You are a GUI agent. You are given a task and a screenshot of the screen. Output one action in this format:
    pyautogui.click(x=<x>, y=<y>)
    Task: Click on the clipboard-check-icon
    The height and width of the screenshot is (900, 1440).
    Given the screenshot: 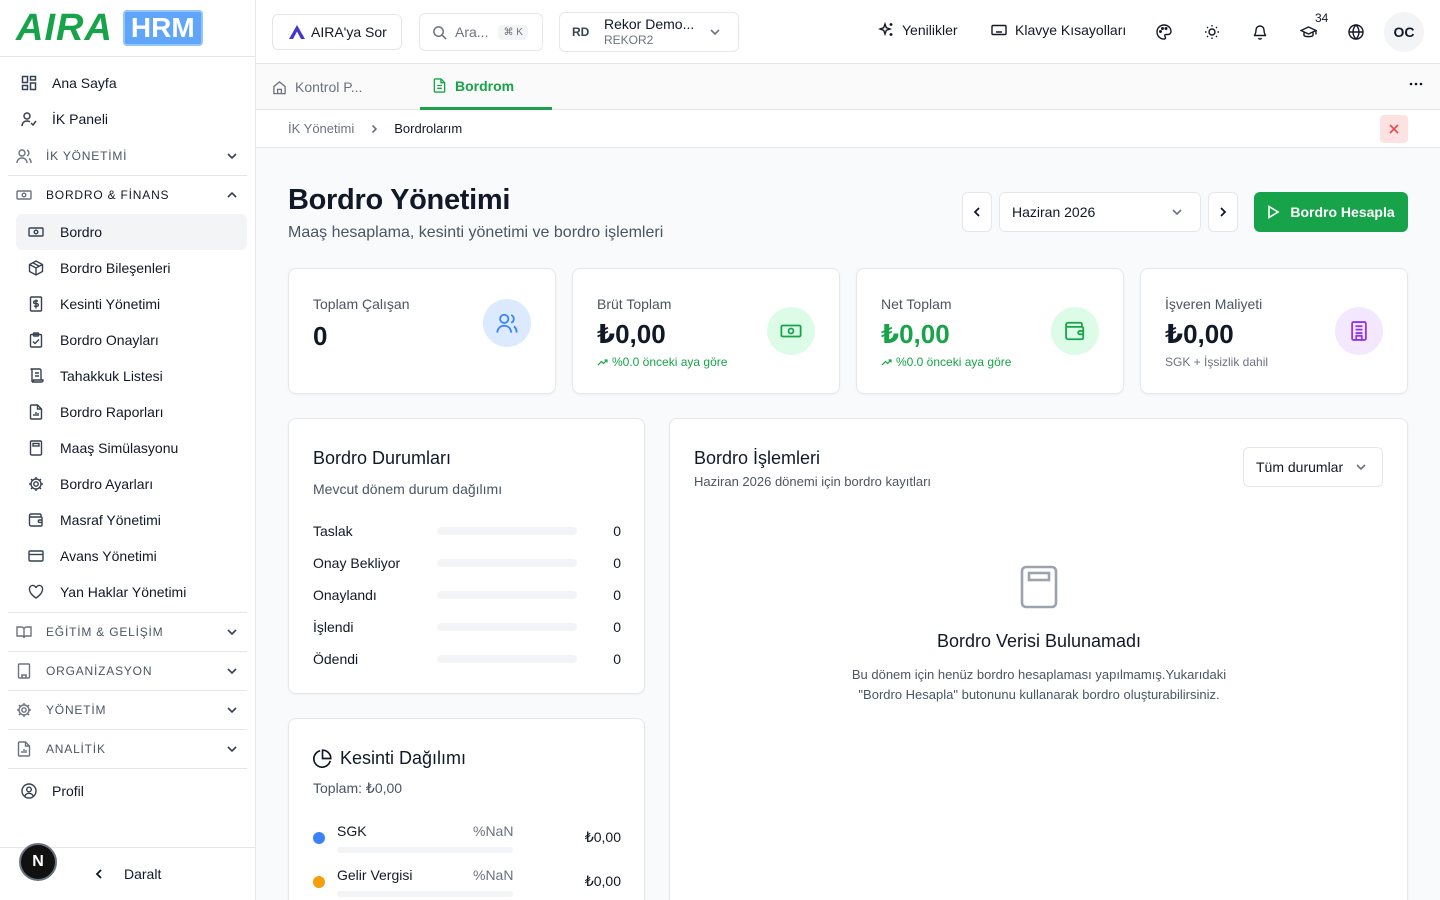 What is the action you would take?
    pyautogui.click(x=36, y=340)
    